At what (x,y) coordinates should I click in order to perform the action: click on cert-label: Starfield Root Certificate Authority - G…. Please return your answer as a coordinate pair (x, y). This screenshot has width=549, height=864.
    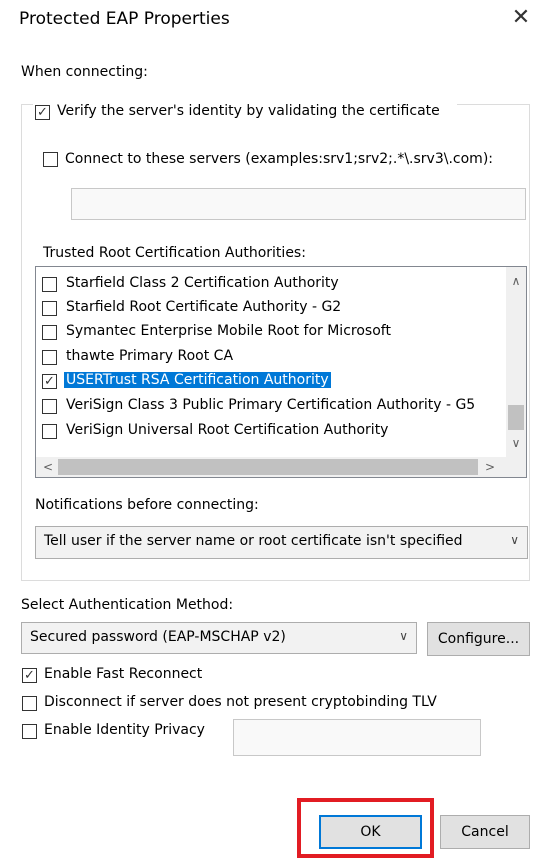
    Looking at the image, I should click on (204, 307).